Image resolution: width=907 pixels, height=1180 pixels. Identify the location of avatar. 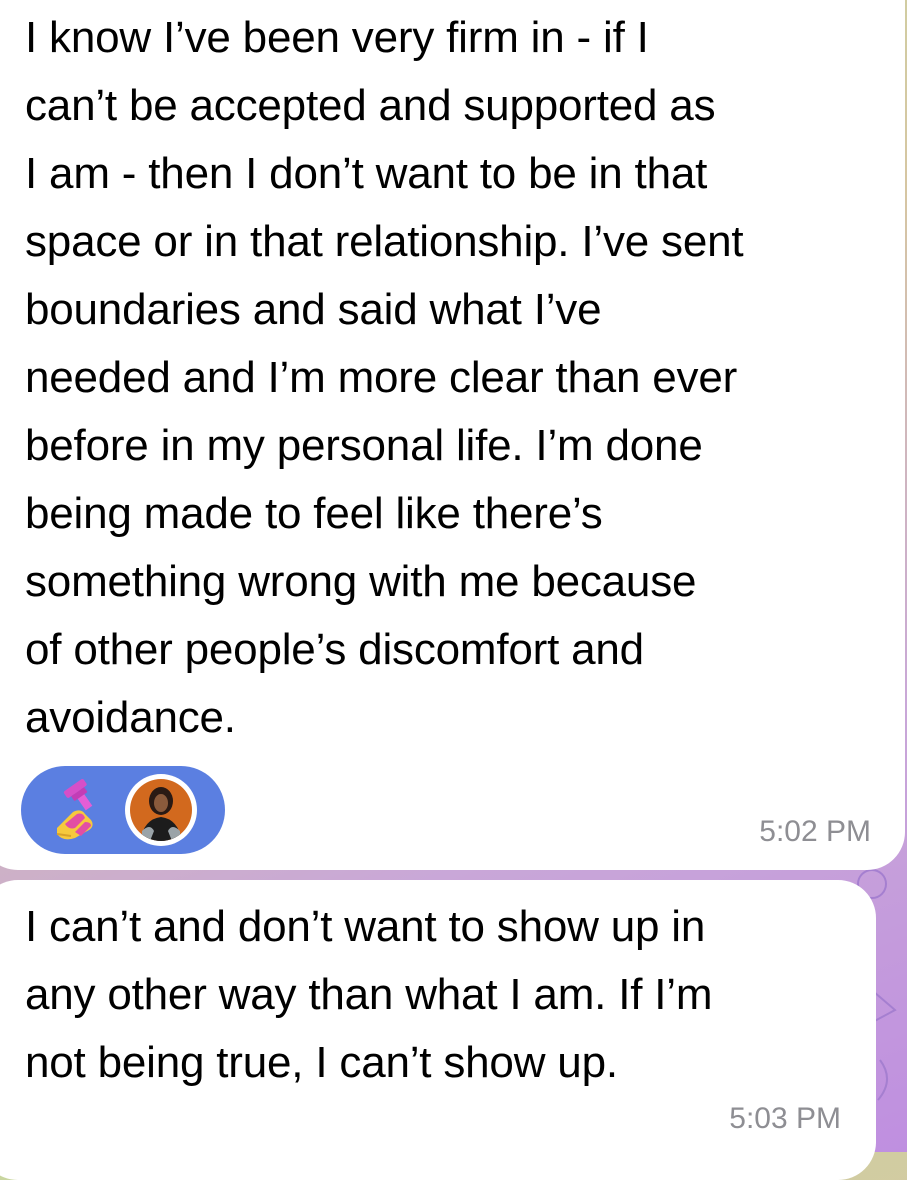
(161, 810).